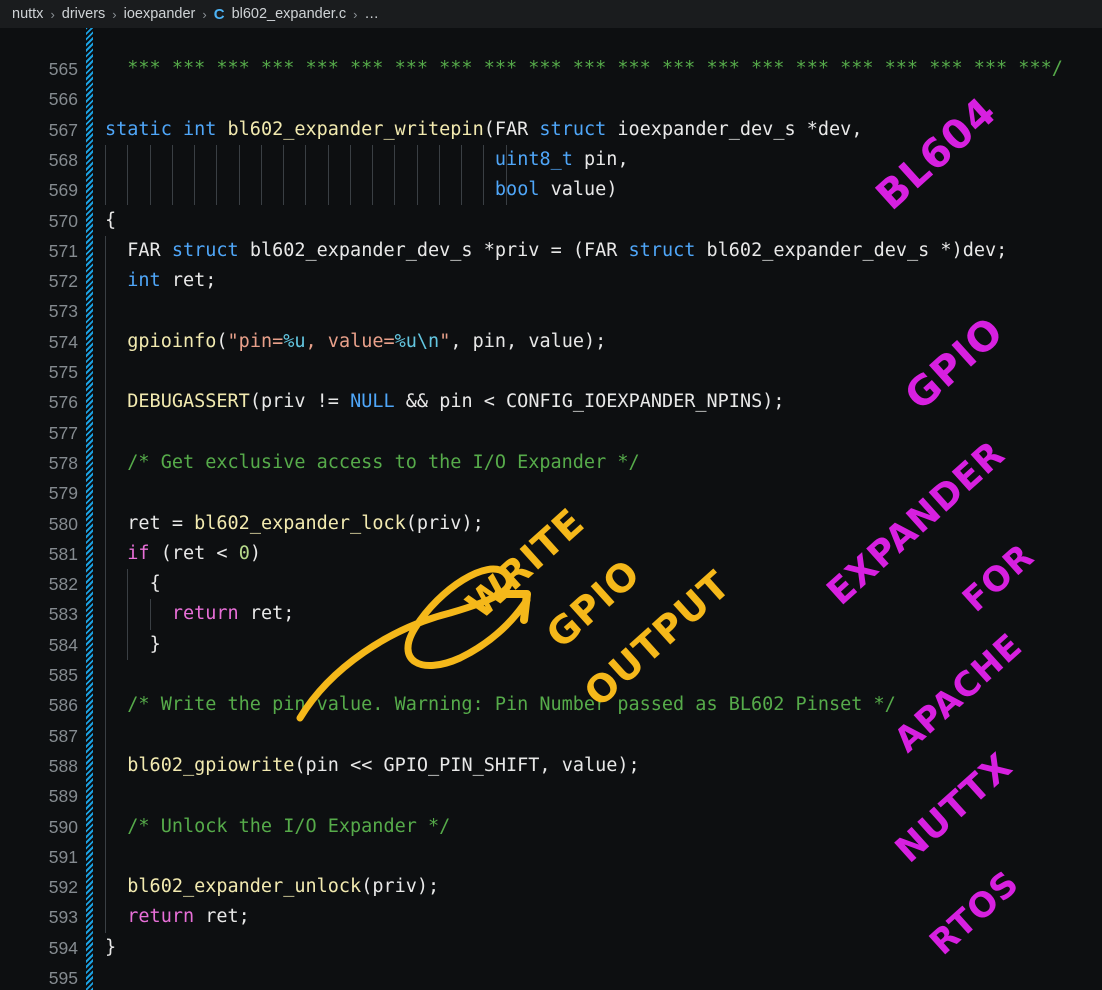  What do you see at coordinates (63, 311) in the screenshot?
I see `line-number: 573` at bounding box center [63, 311].